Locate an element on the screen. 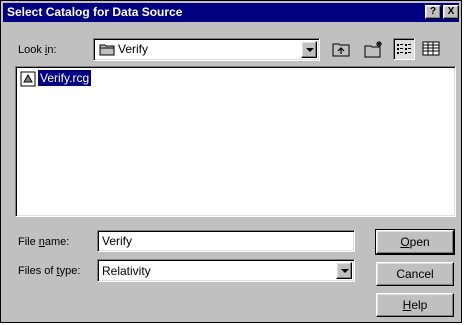  file-type-value: Relativity is located at coordinates (126, 271).